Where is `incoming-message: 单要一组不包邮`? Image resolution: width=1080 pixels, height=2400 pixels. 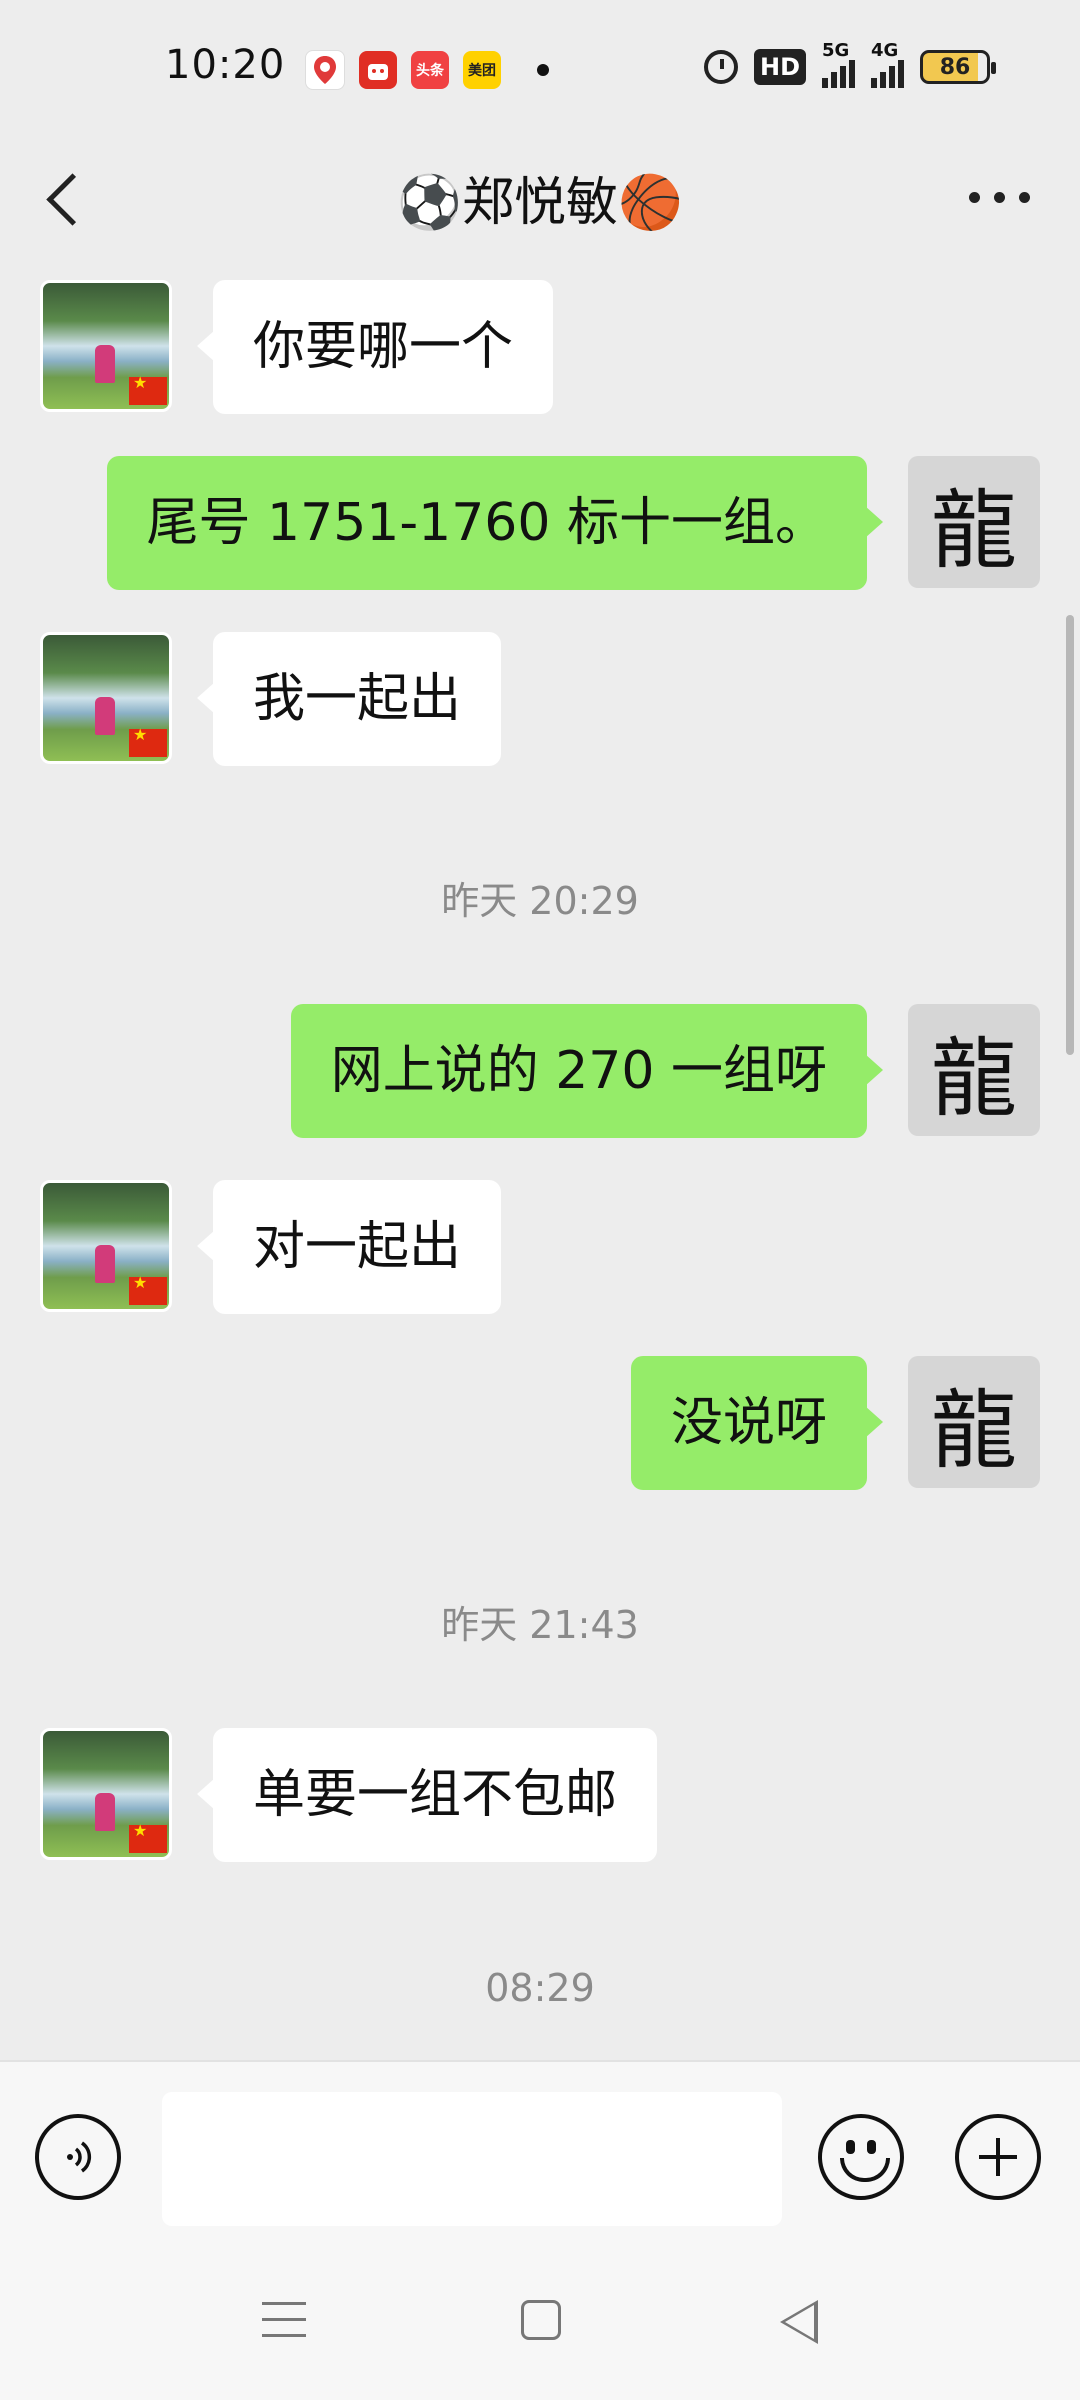
incoming-message: 单要一组不包邮 is located at coordinates (427, 1795).